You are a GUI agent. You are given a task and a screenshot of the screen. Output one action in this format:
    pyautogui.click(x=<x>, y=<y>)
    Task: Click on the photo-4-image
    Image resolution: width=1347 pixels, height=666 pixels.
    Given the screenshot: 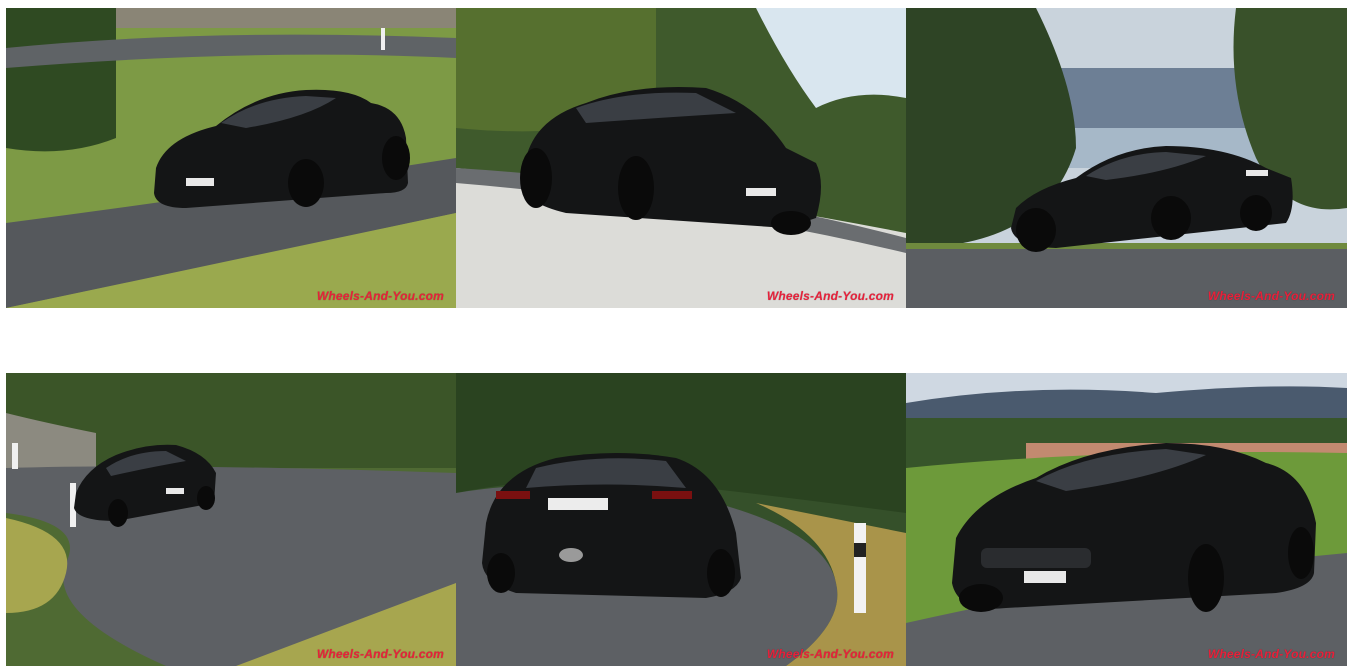 What is the action you would take?
    pyautogui.click(x=231, y=519)
    